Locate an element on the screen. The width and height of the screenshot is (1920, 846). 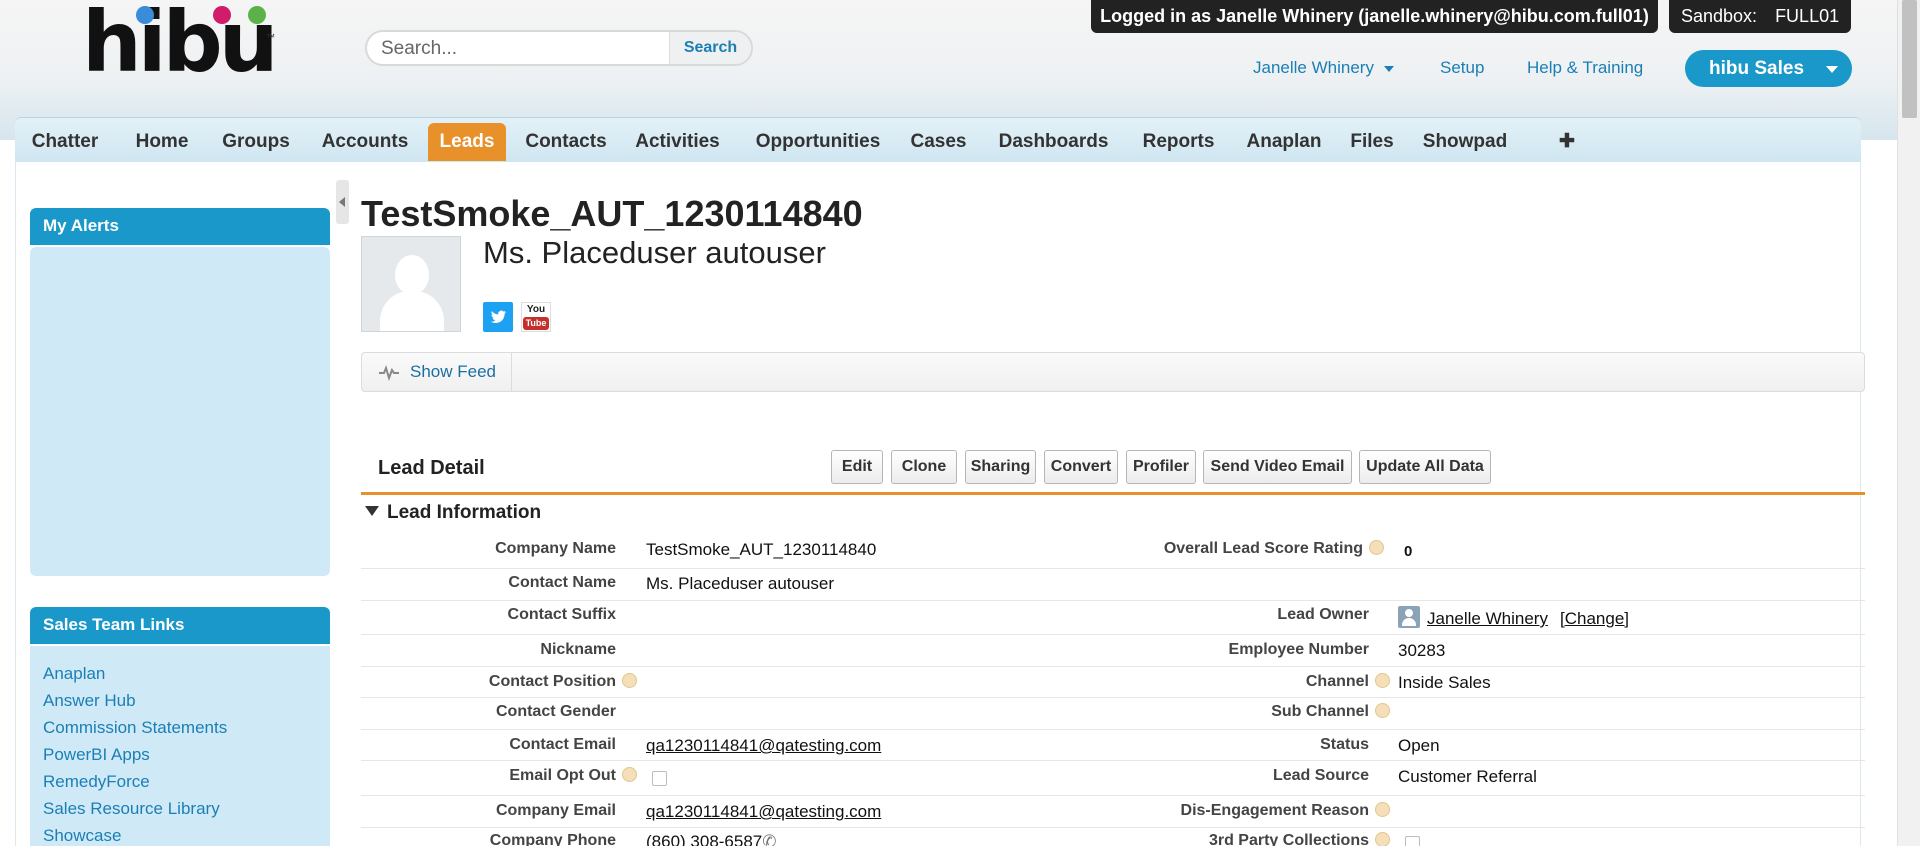
field-label-nickname: Nickname is located at coordinates (578, 649).